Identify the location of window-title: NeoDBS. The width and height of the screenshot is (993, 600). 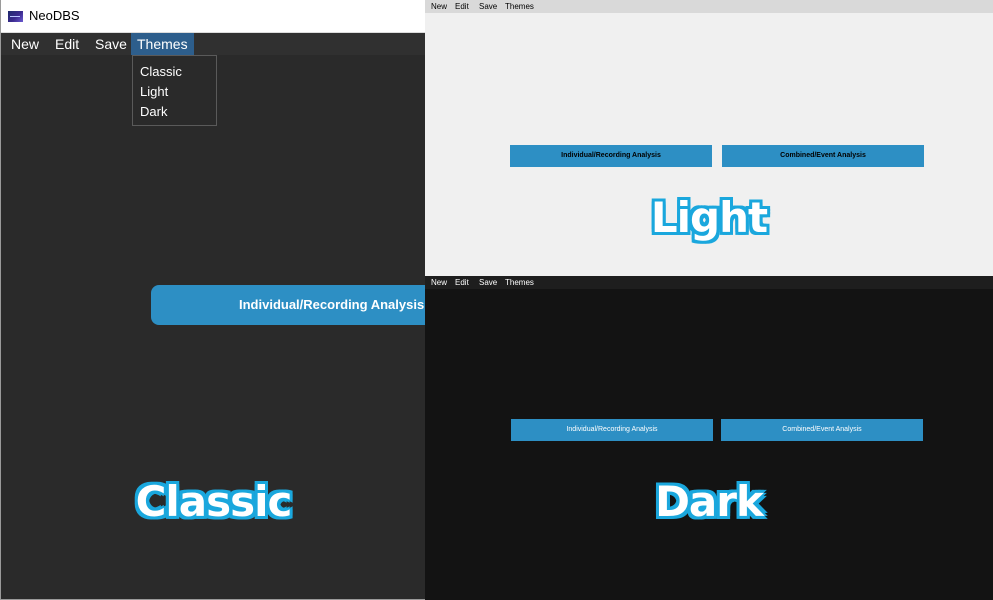
(54, 15).